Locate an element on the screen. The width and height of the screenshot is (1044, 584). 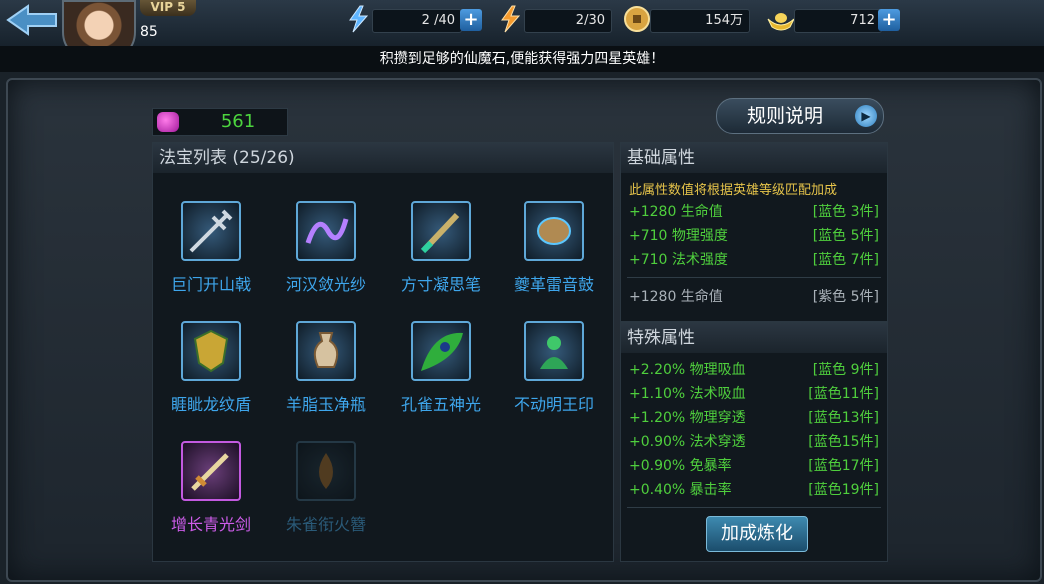
treasure-name: 增长青光剑 is located at coordinates (210, 524).